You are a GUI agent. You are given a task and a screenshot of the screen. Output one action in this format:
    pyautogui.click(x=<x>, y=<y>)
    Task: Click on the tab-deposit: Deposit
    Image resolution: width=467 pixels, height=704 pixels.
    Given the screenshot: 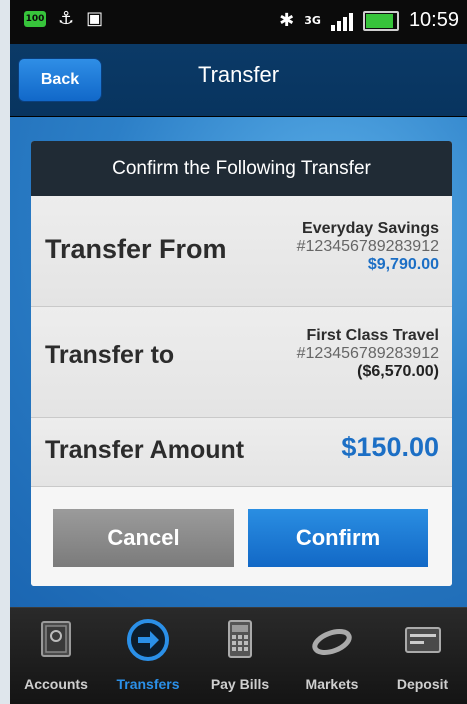 What is the action you would take?
    pyautogui.click(x=422, y=656)
    